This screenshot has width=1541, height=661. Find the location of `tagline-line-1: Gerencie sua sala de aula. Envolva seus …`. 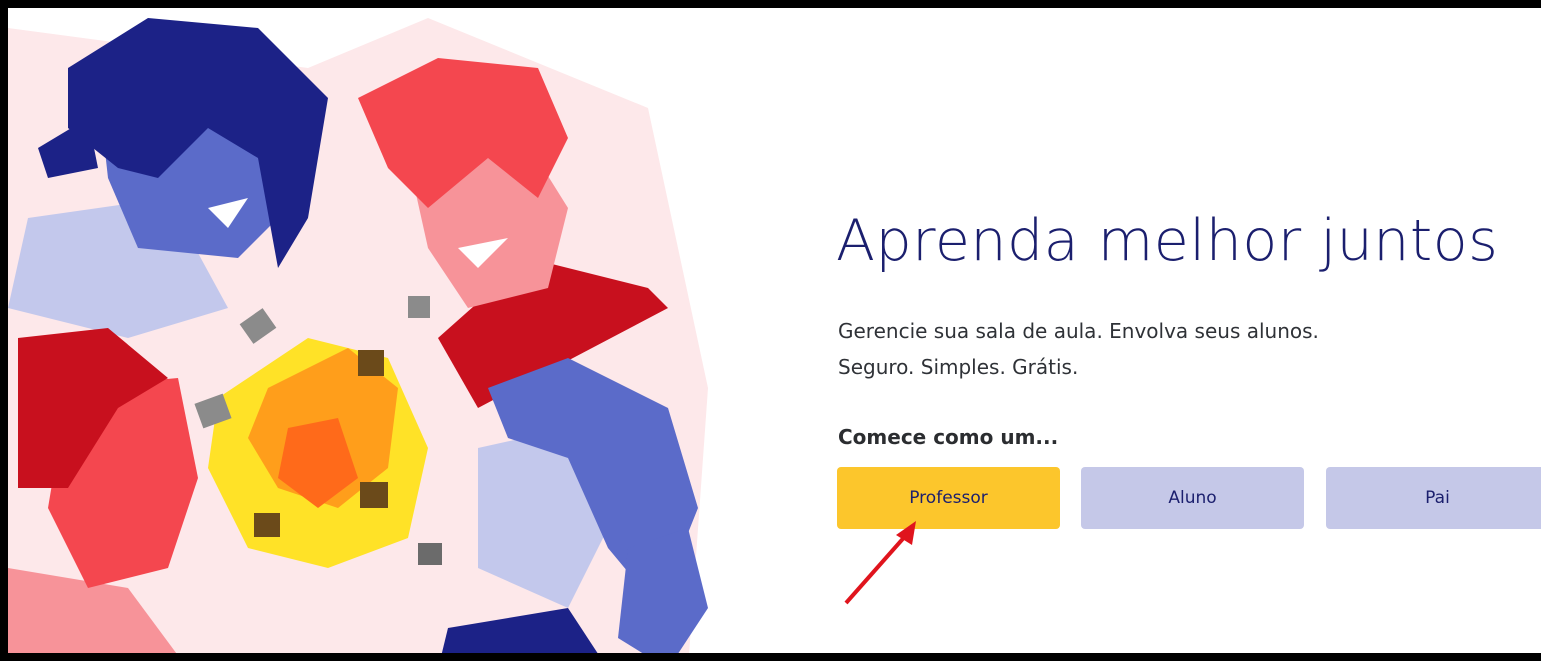

tagline-line-1: Gerencie sua sala de aula. Envolva seus … is located at coordinates (1078, 331).